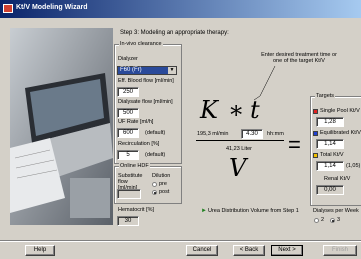 Image resolution: width=361 pixels, height=259 pixels. What do you see at coordinates (340, 111) in the screenshot?
I see `single-pool-label: Single Pool Kt/V` at bounding box center [340, 111].